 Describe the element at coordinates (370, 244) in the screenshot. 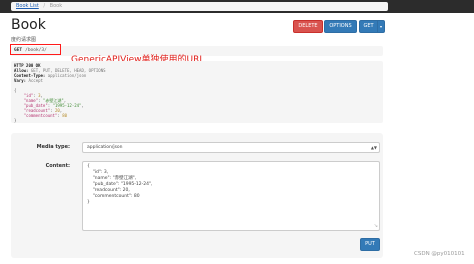

I see `put-button: PUT` at that location.